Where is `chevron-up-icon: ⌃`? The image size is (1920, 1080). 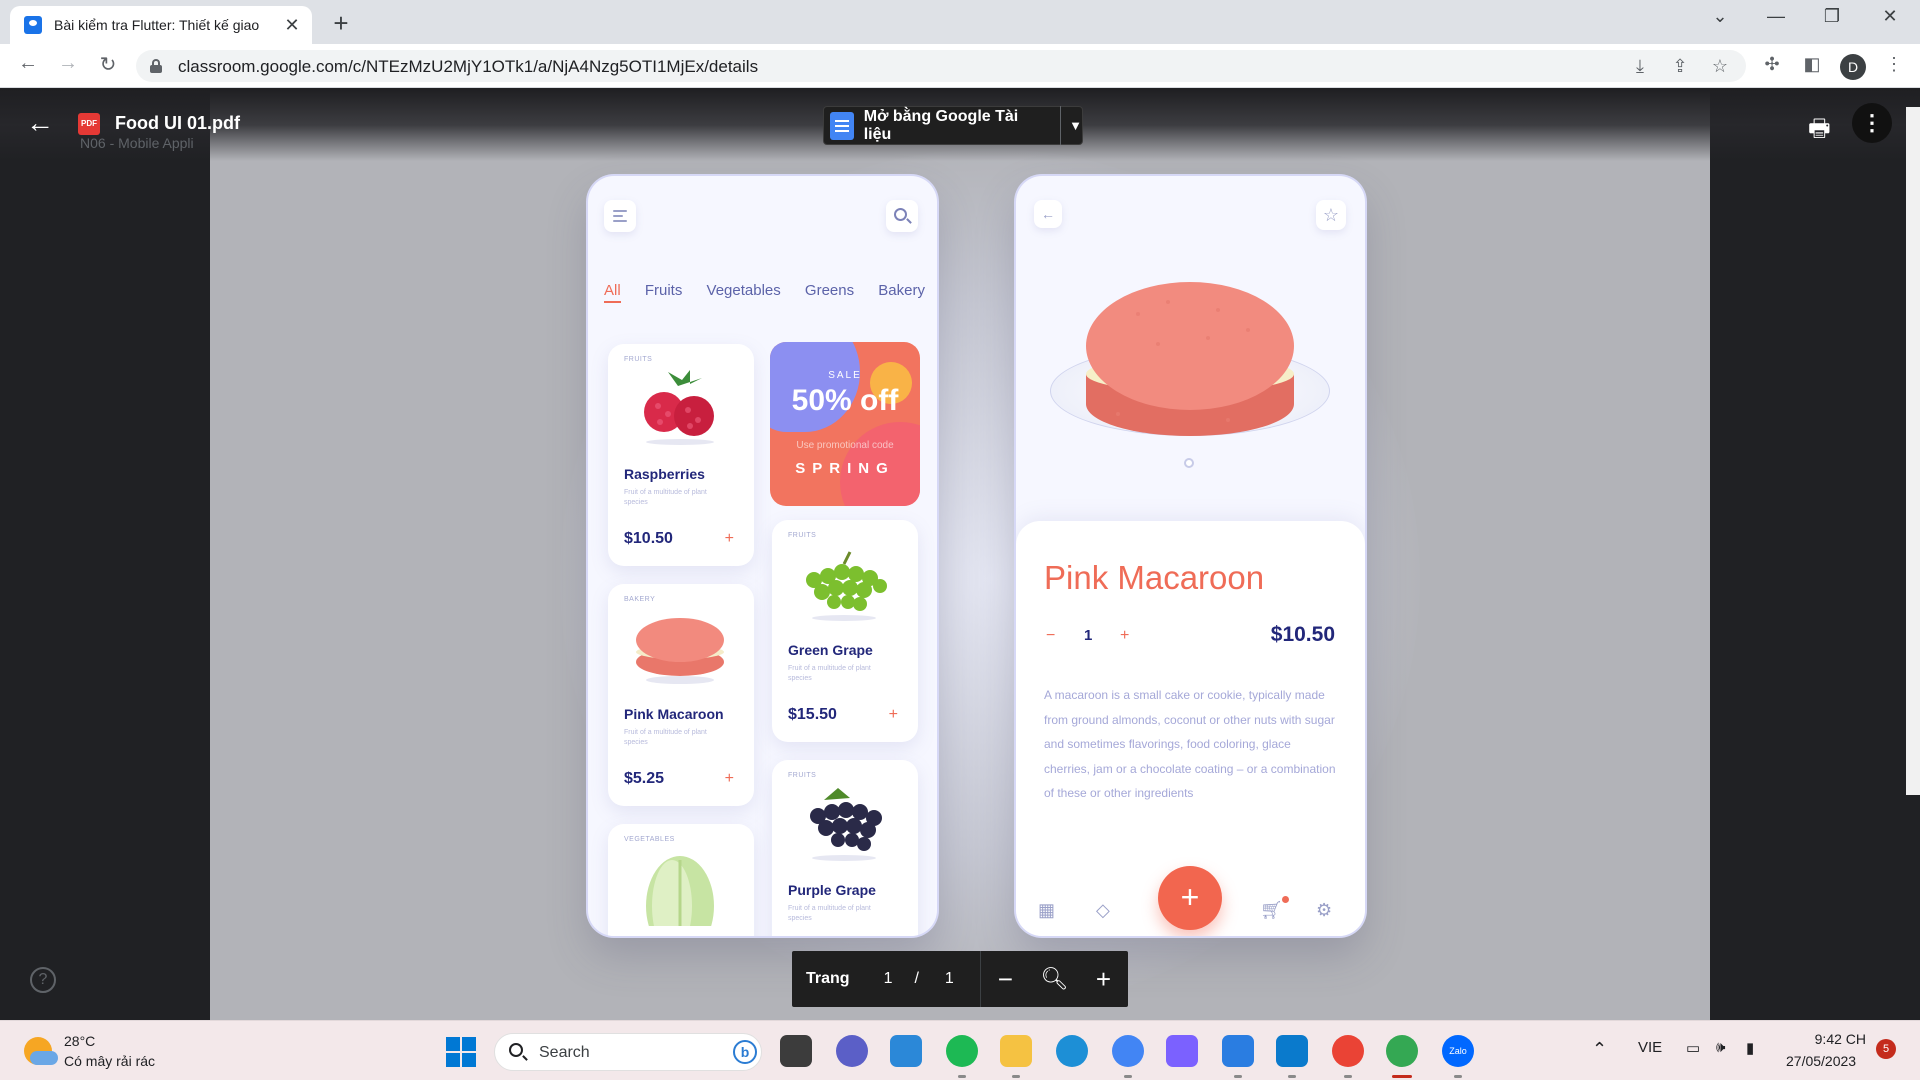
chevron-up-icon: ⌃ is located at coordinates (1599, 1049).